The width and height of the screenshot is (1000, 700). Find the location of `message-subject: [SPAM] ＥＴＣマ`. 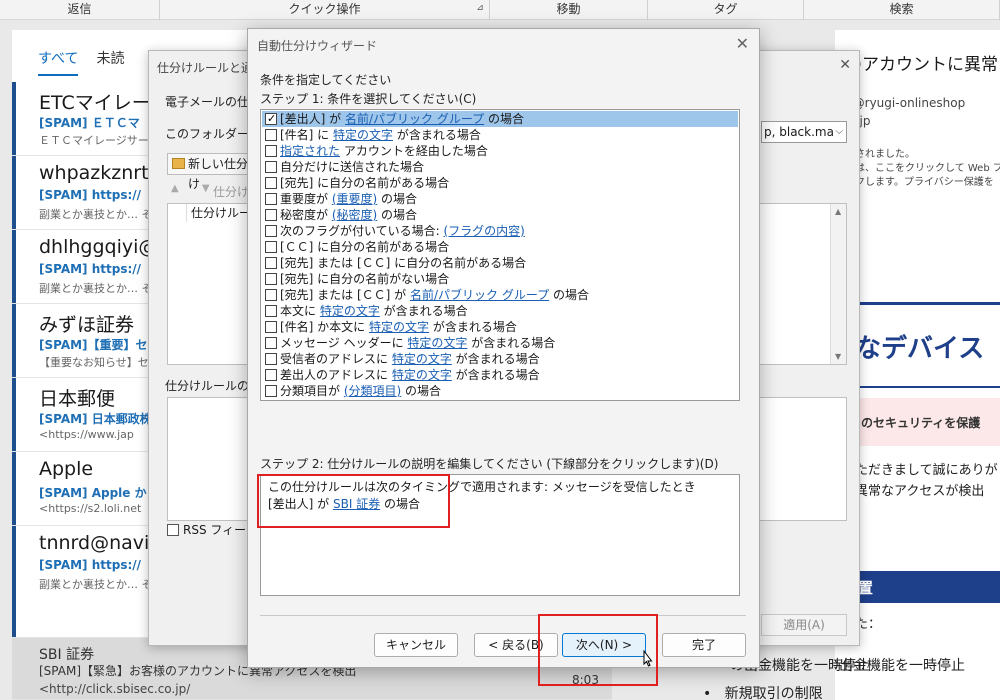

message-subject: [SPAM] ＥＴＣマ is located at coordinates (89, 123).